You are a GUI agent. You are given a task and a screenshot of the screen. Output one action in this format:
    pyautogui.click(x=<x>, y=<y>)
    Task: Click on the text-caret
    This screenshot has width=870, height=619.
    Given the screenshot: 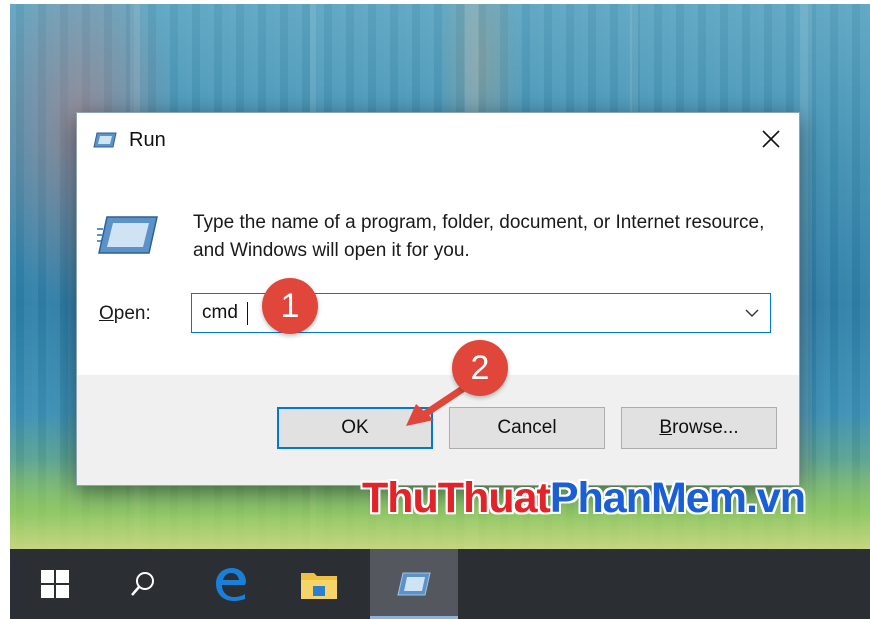 What is the action you would take?
    pyautogui.click(x=247, y=313)
    